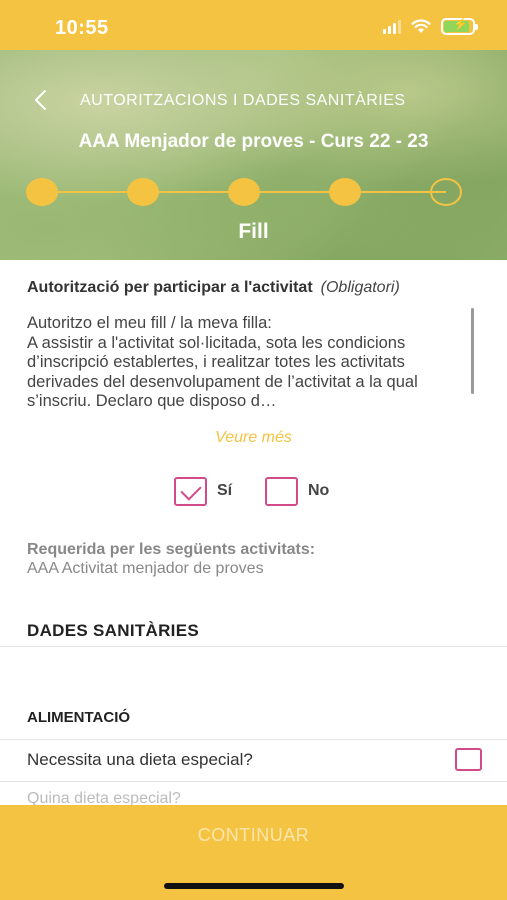 The width and height of the screenshot is (507, 900). I want to click on authorization-text: Autoritzo el meu fill / la meva filla, so click(252, 363).